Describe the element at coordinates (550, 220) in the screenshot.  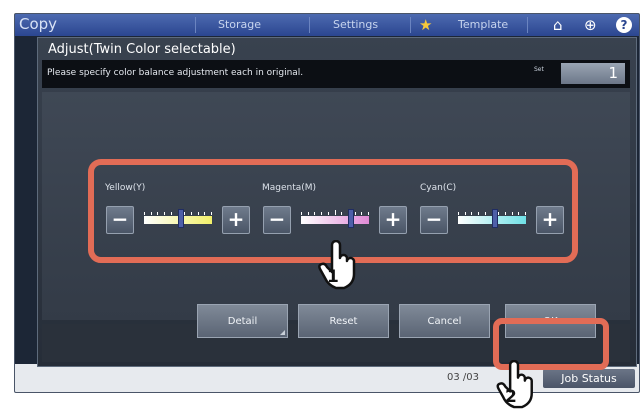
I see `cyan-plus-button: +` at that location.